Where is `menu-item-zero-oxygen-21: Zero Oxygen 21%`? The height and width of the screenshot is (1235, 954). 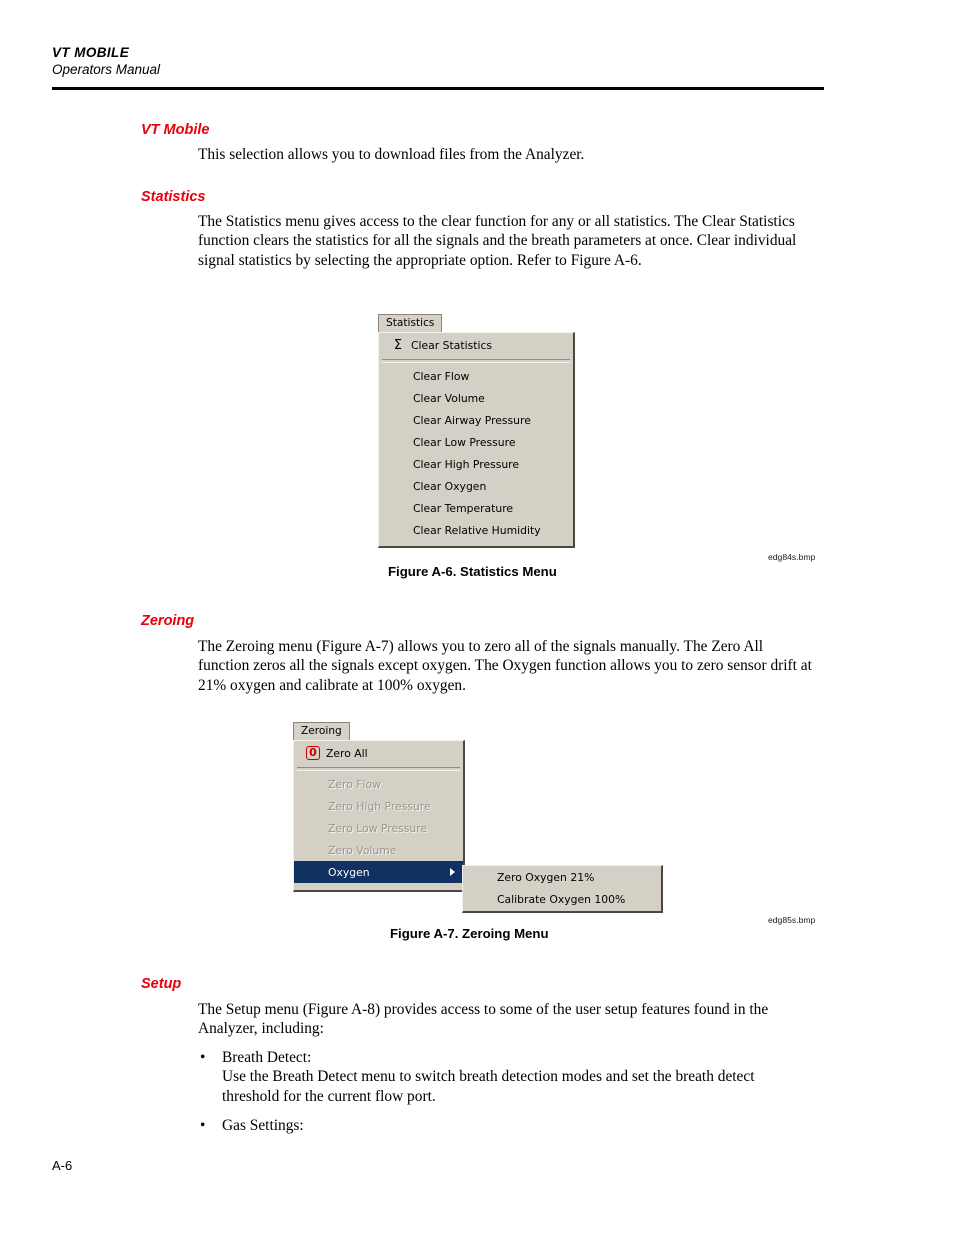 menu-item-zero-oxygen-21: Zero Oxygen 21% is located at coordinates (562, 877).